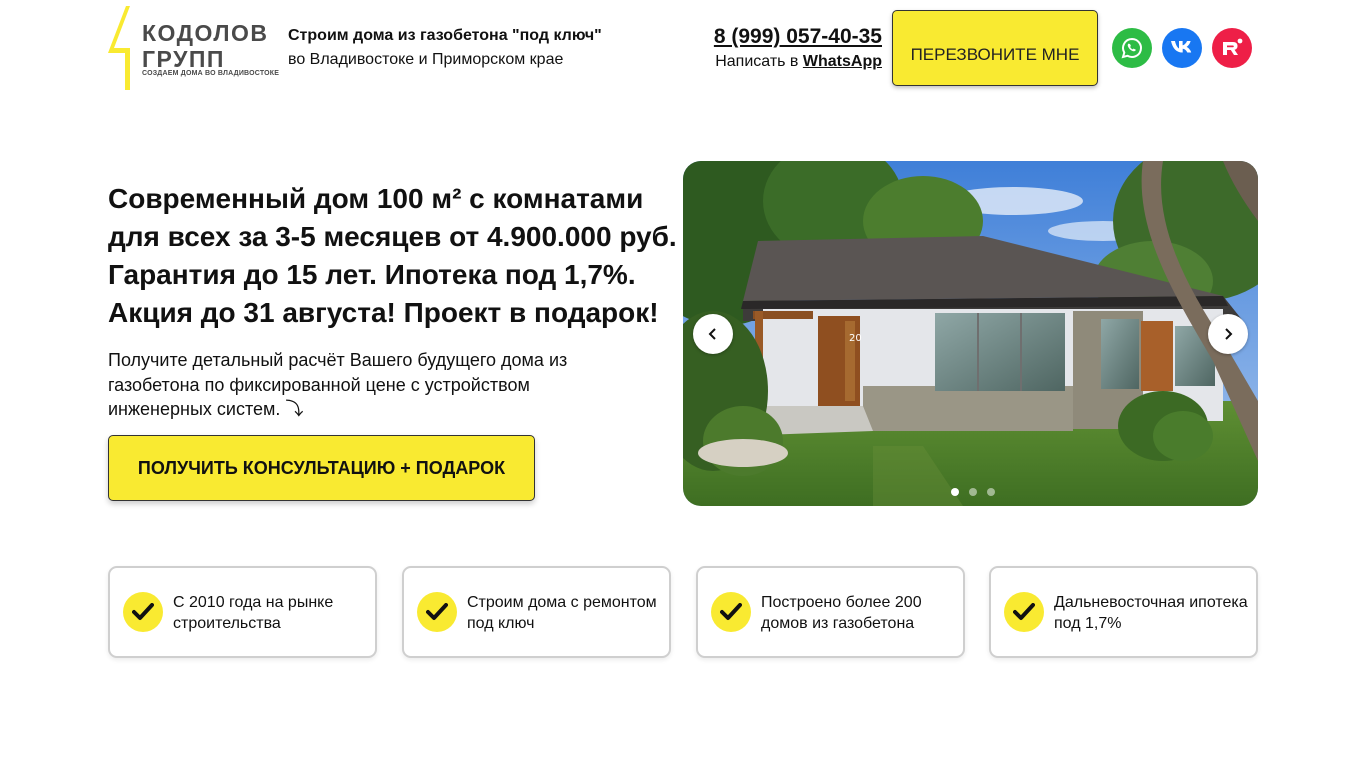  Describe the element at coordinates (211, 73) in the screenshot. I see `logo-subline: СОЗДАЕМ ДОМА ВО ВЛАДИВОСТОКЕ` at that location.